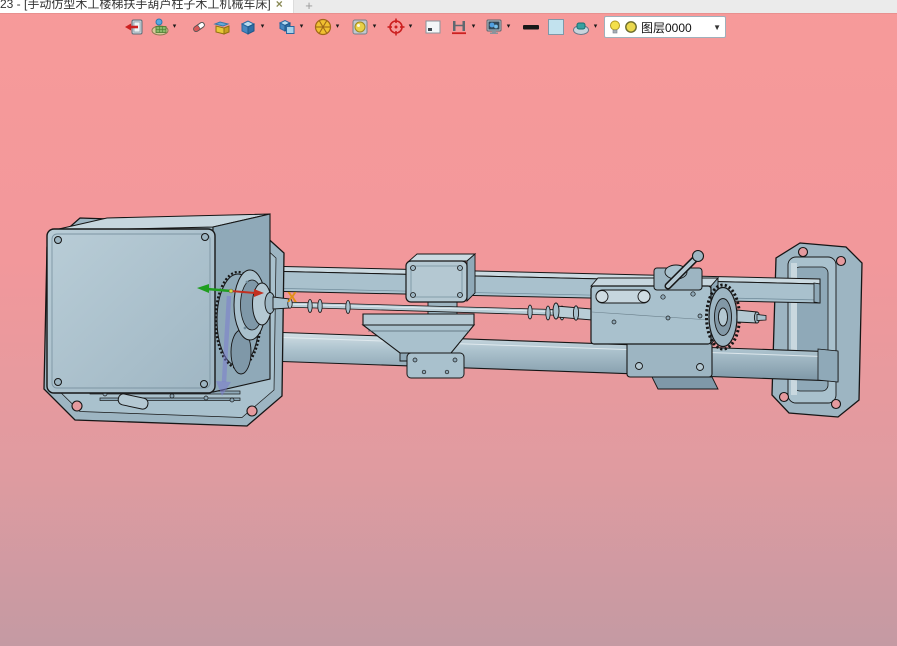 Image resolution: width=897 pixels, height=646 pixels. What do you see at coordinates (817, 330) in the screenshot?
I see `right-mount-plate` at bounding box center [817, 330].